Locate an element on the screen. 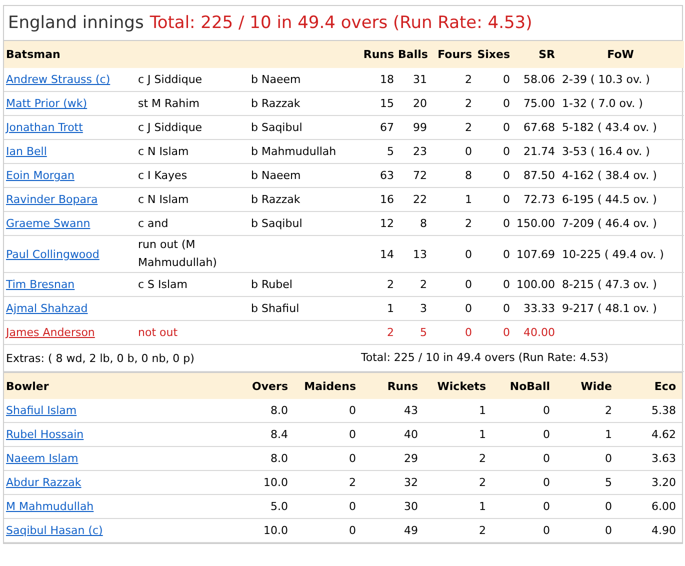  column-header: Balls is located at coordinates (413, 54).